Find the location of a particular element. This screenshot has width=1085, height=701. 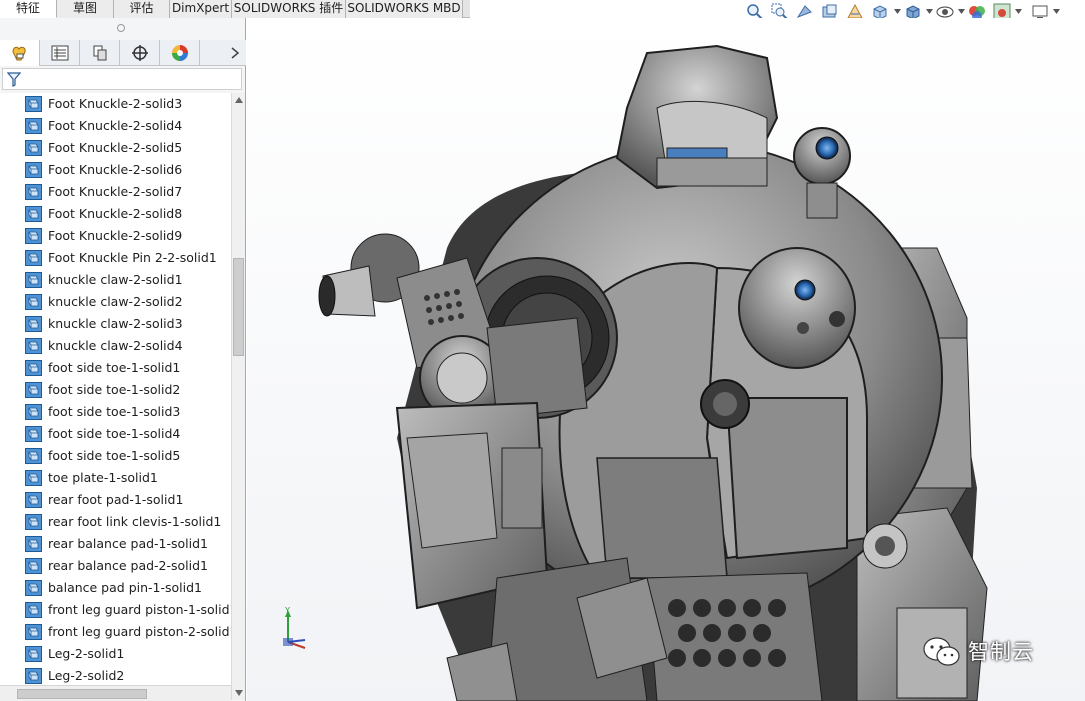

tree-horizontal-scrollbar is located at coordinates (115, 693).